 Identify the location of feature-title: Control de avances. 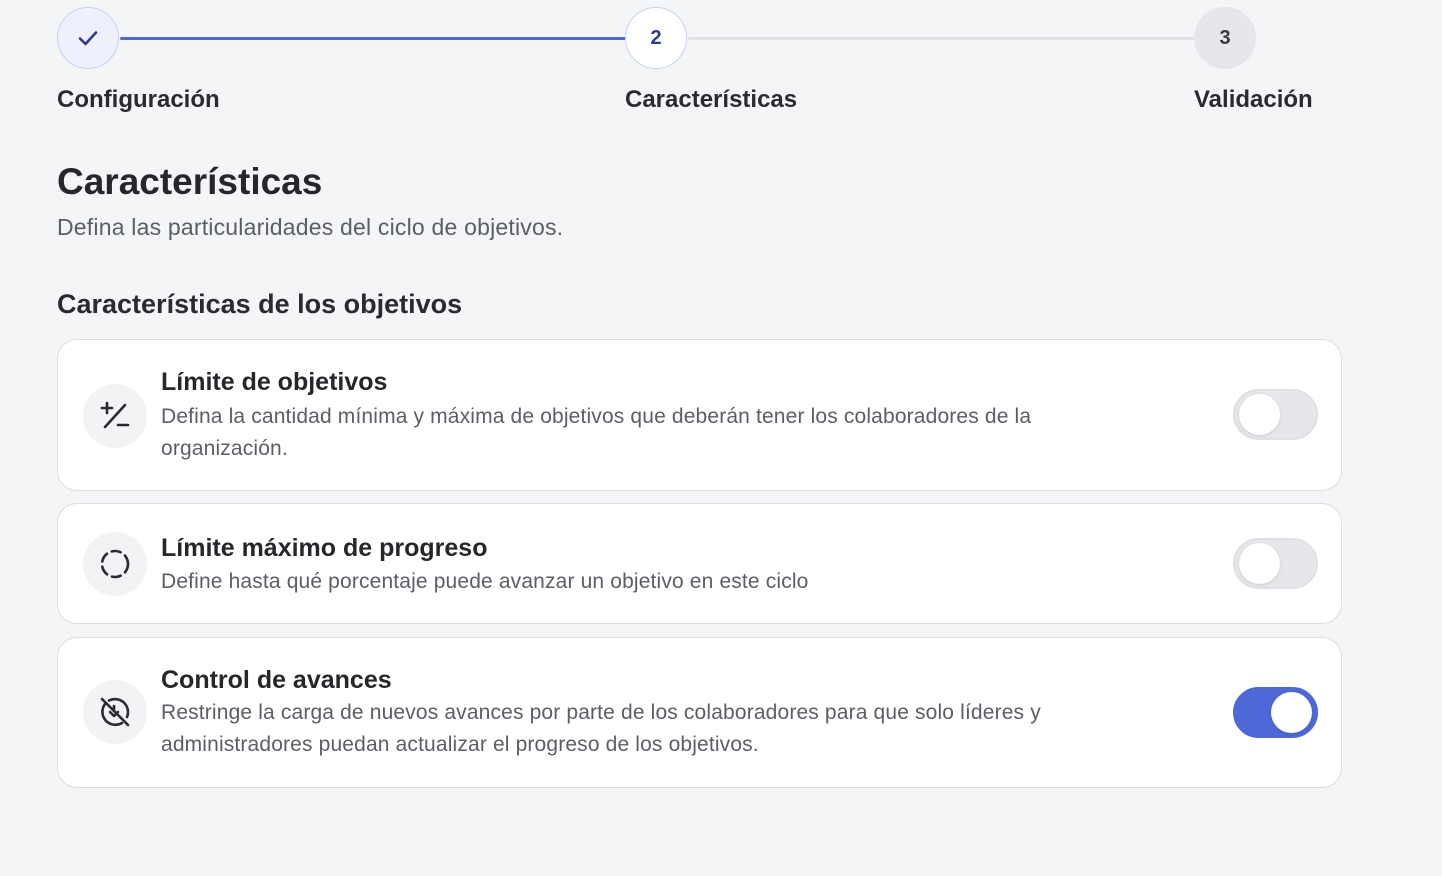
(276, 680).